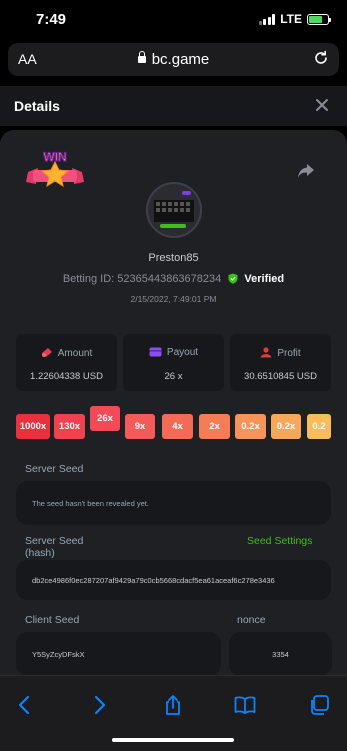 This screenshot has height=751, width=347. I want to click on address-bar: AA bc.game, so click(173, 59).